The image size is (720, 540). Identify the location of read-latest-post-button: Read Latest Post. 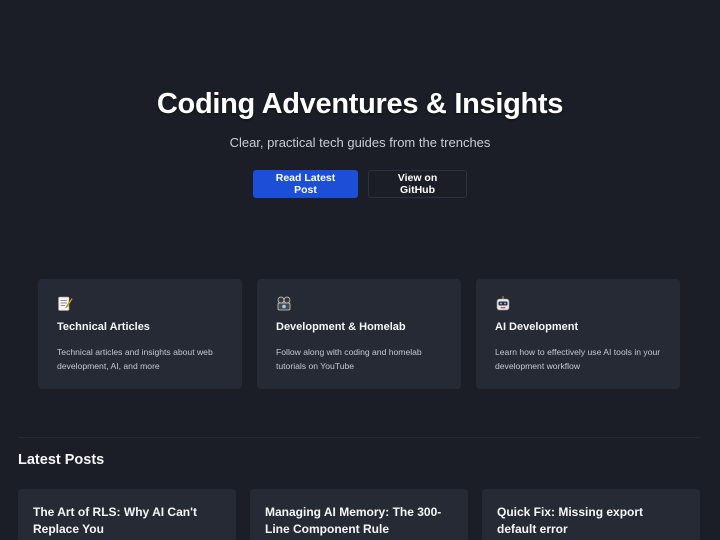
(305, 184).